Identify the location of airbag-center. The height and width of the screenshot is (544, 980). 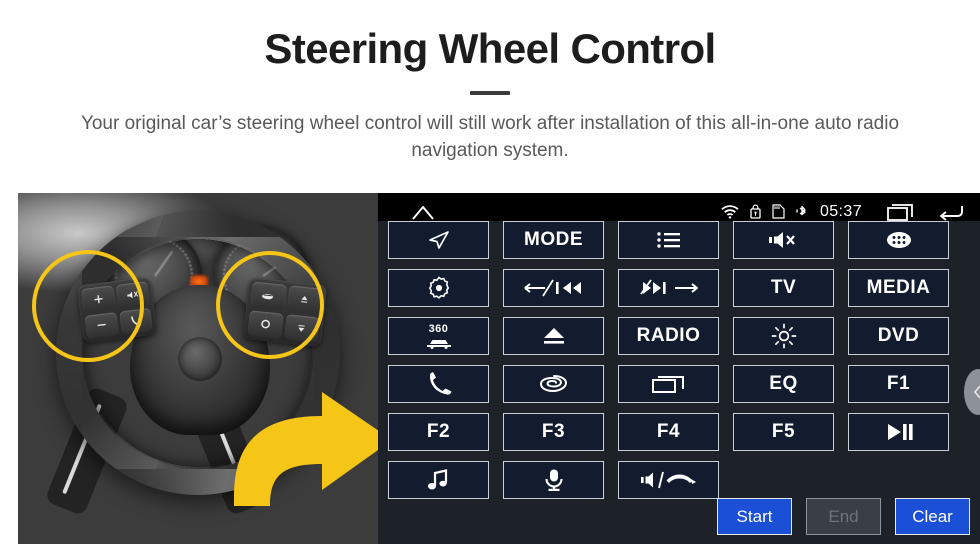
(200, 359).